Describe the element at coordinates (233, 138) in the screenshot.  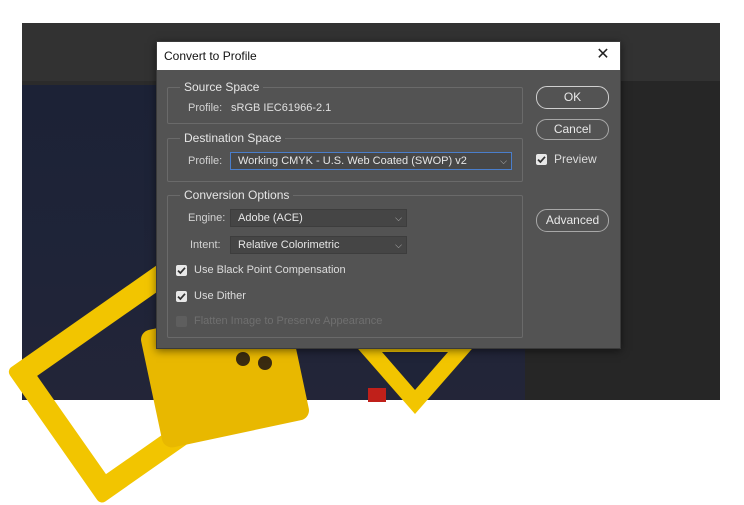
I see `destination-space-heading: Destination Space` at that location.